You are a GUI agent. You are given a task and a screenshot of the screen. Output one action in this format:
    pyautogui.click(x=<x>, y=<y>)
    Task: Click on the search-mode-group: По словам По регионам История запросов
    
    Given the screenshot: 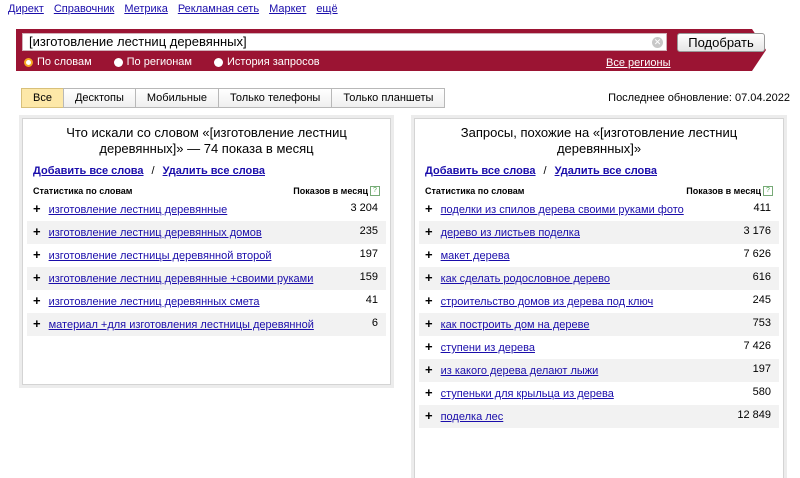 What is the action you would take?
    pyautogui.click(x=172, y=62)
    